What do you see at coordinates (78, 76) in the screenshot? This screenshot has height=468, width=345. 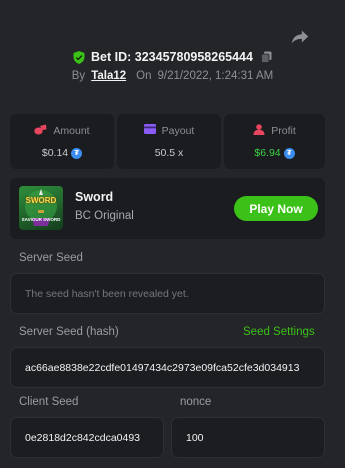 I see `by-label: By` at bounding box center [78, 76].